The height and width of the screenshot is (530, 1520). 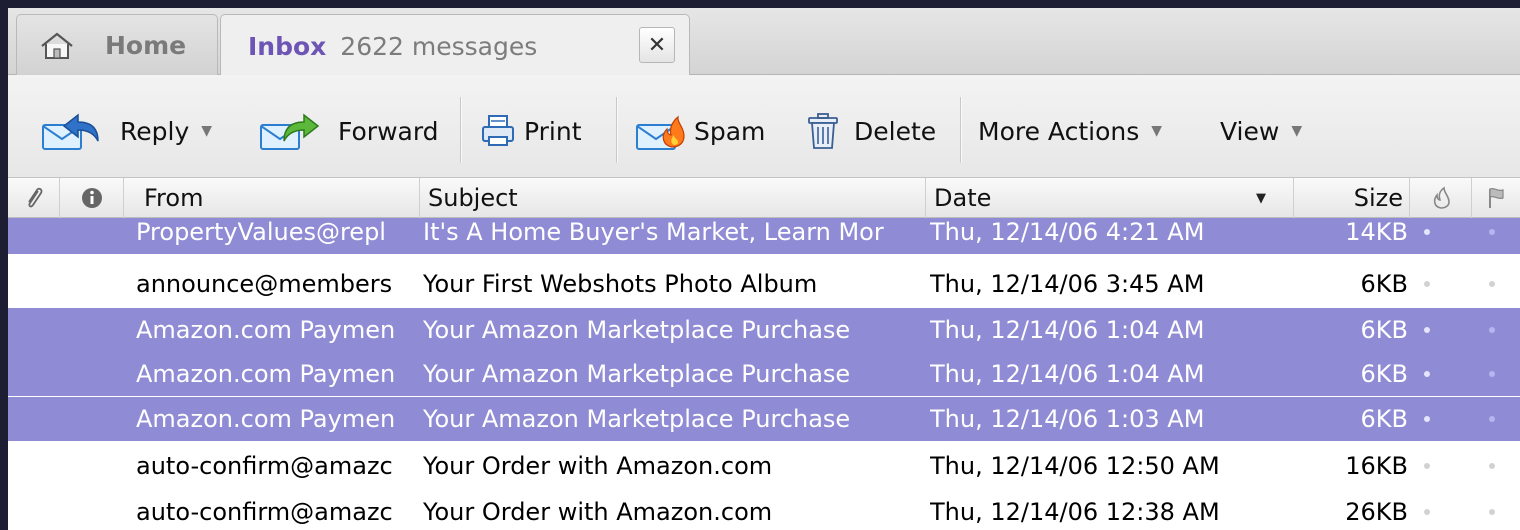 What do you see at coordinates (653, 232) in the screenshot?
I see `message-subject: It's A Home Buyer's Market, Learn Mor` at bounding box center [653, 232].